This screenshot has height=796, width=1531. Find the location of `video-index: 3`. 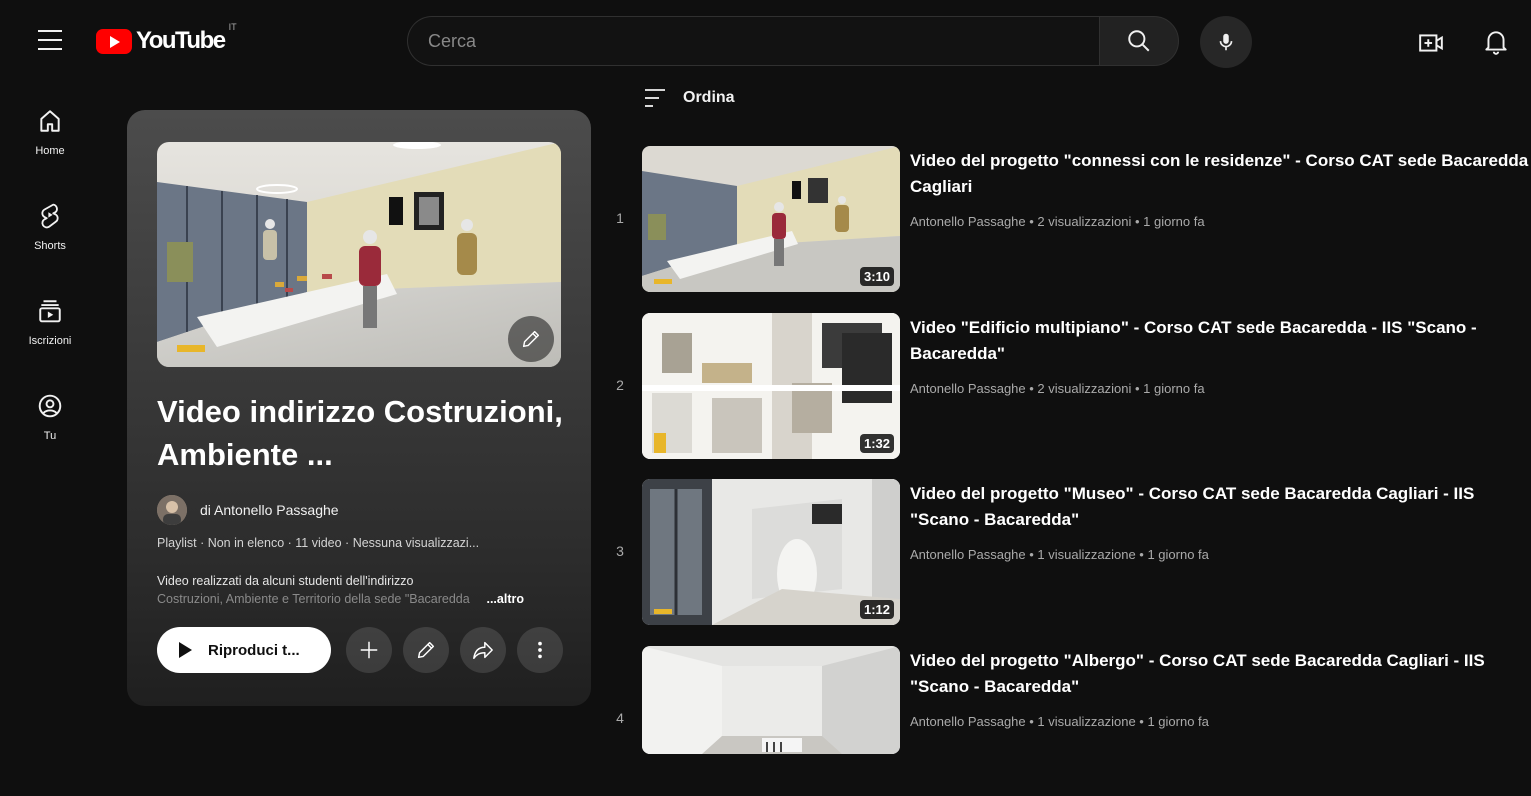

video-index: 3 is located at coordinates (620, 551).